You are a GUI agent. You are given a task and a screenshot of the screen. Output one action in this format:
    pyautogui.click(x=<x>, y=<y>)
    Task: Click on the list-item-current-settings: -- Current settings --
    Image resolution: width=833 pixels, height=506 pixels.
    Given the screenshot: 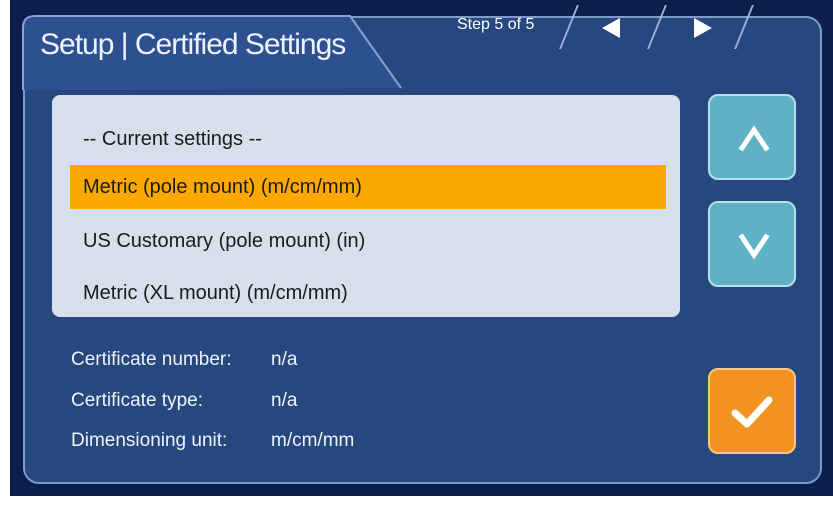 What is the action you would take?
    pyautogui.click(x=368, y=139)
    